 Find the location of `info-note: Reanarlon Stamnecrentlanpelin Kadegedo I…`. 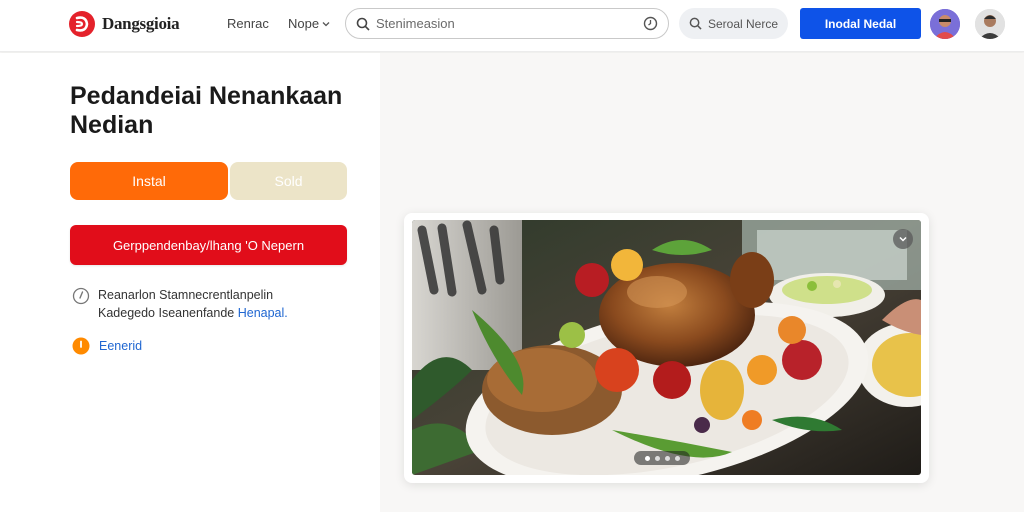

info-note: Reanarlon Stamnecrentlanpelin Kadegedo I… is located at coordinates (180, 304).